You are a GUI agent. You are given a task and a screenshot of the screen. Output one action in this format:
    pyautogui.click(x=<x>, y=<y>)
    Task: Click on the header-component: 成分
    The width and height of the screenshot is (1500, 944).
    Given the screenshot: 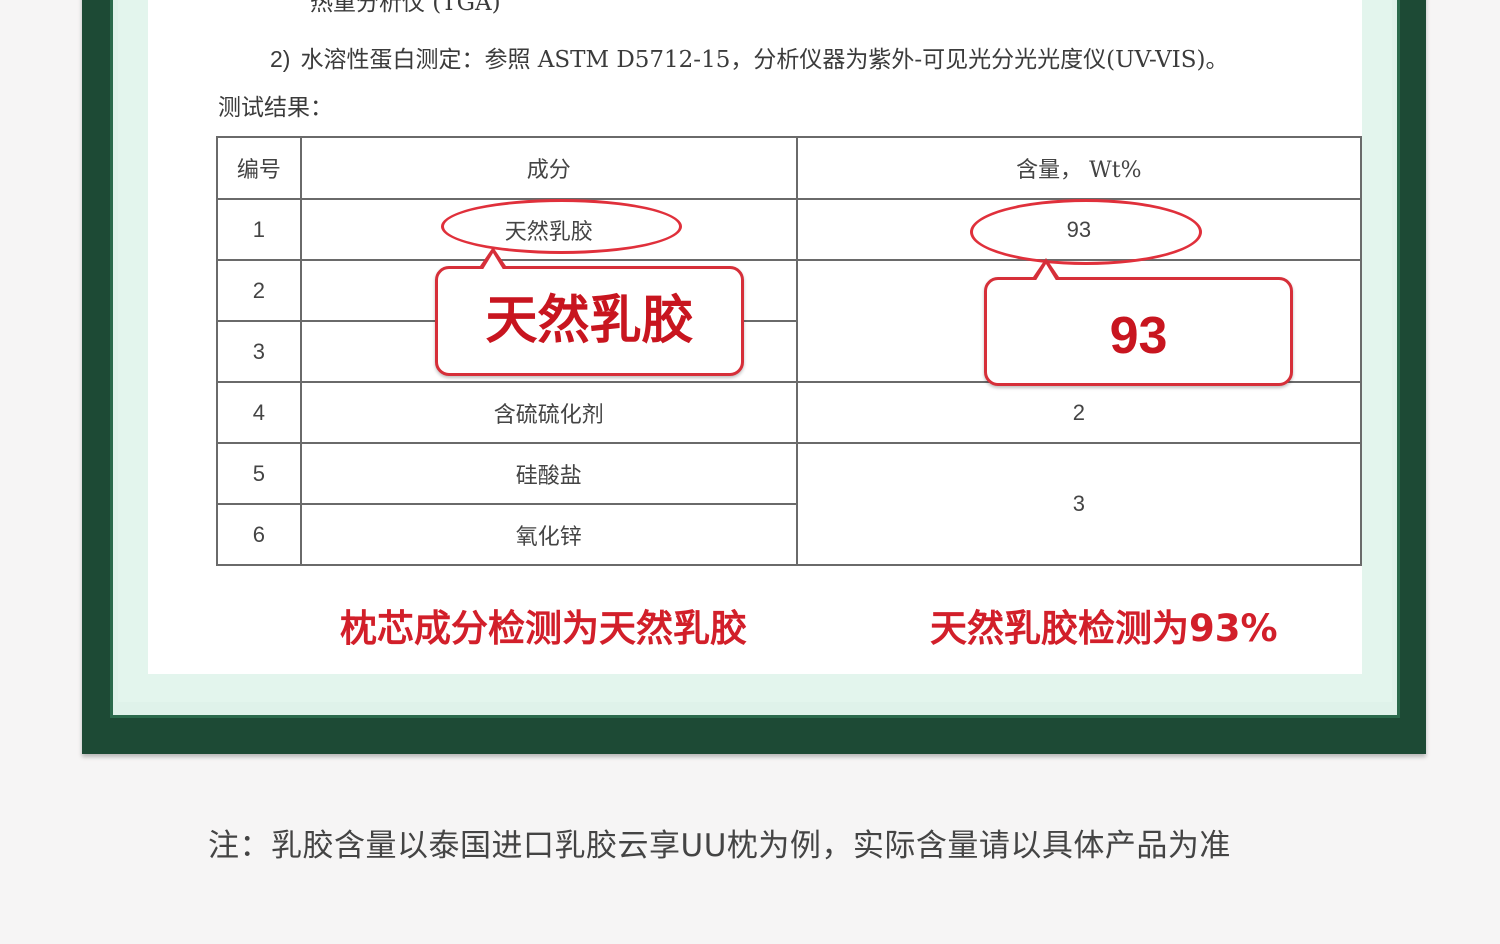 What is the action you would take?
    pyautogui.click(x=548, y=168)
    